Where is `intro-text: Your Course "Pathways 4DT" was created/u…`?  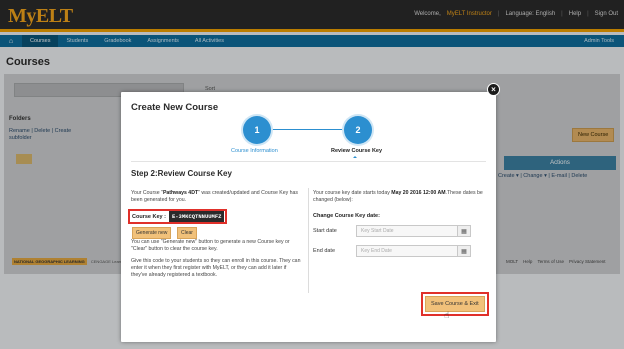
intro-text: Your Course "Pathways 4DT" was created/u… is located at coordinates (215, 196).